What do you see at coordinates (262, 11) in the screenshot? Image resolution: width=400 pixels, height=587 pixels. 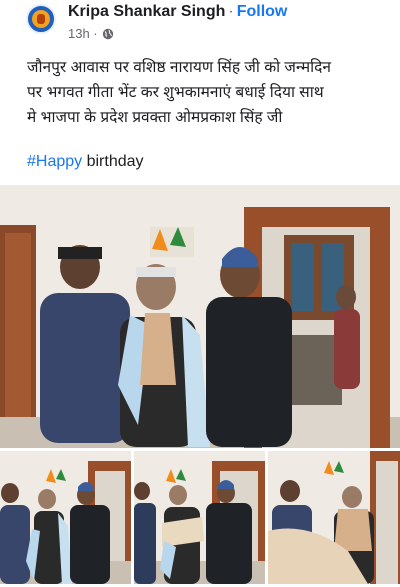 I see `follow-button: Follow` at bounding box center [262, 11].